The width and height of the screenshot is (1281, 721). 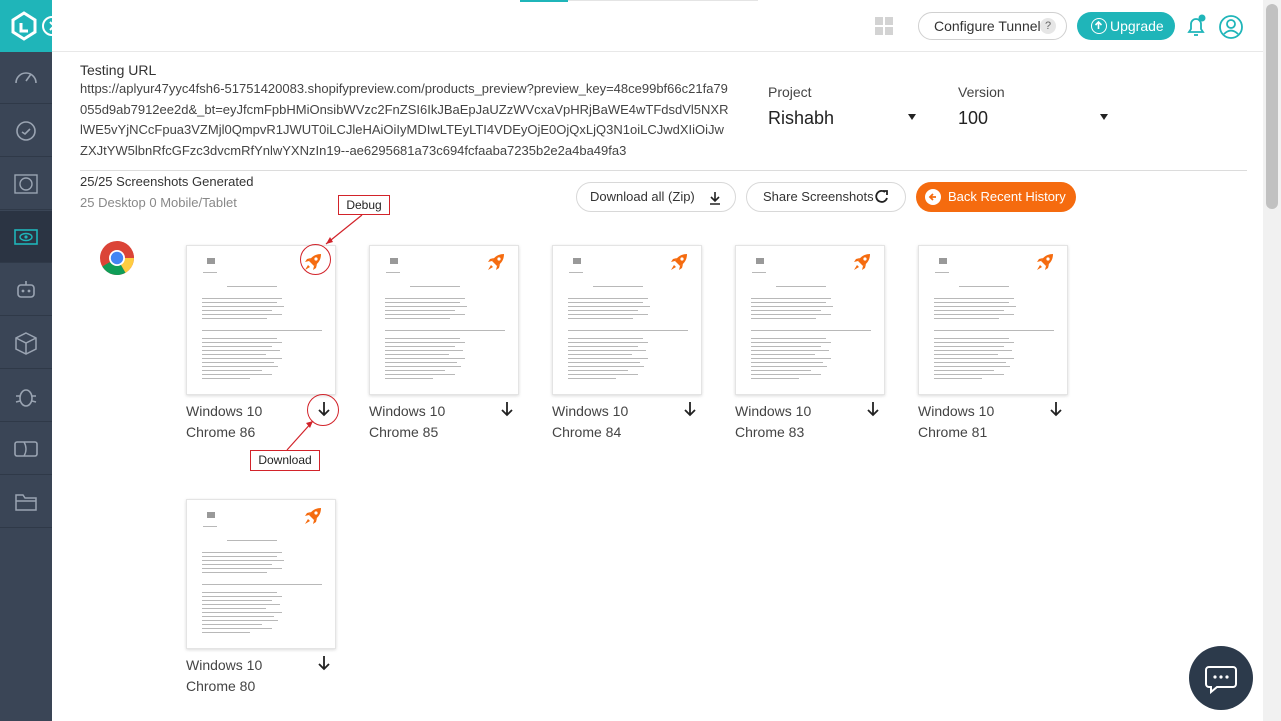 I want to click on chat-button, so click(x=1221, y=678).